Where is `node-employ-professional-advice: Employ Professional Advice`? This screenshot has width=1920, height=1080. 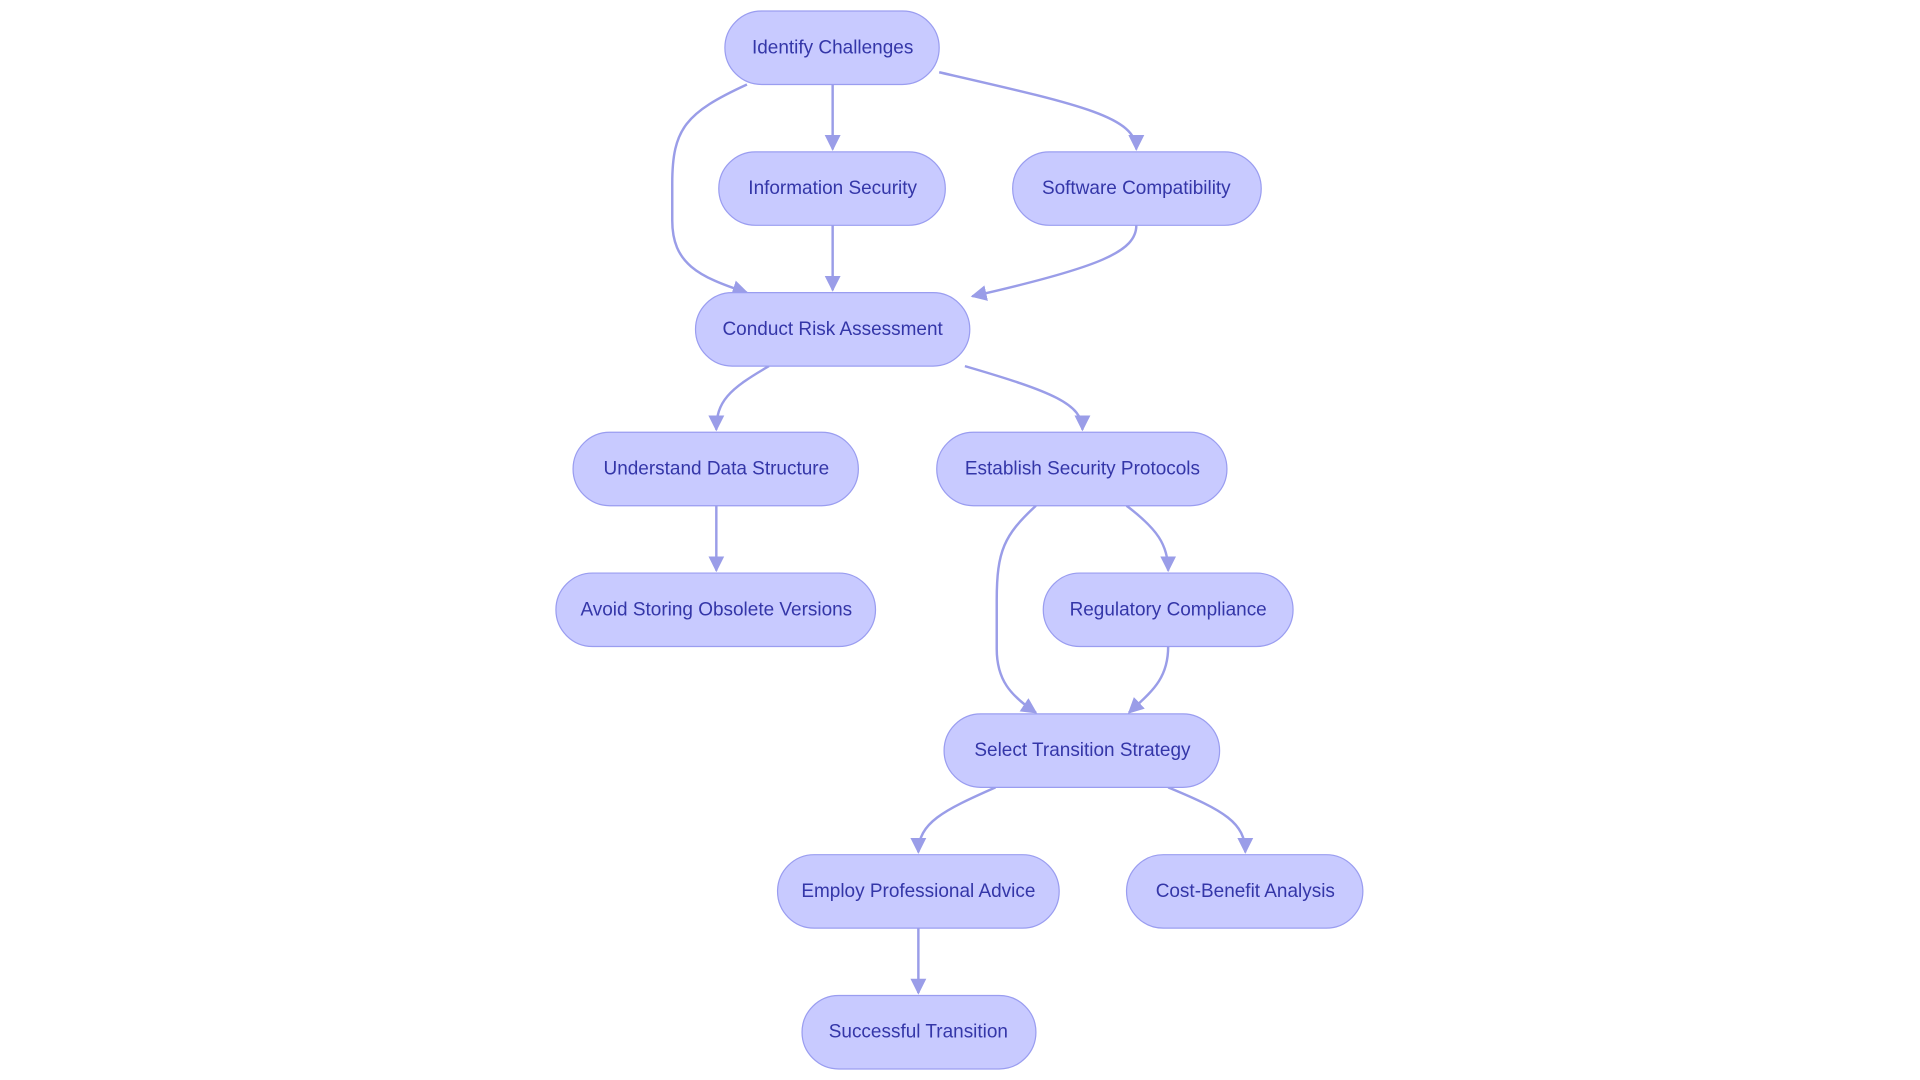
node-employ-professional-advice: Employ Professional Advice is located at coordinates (918, 891).